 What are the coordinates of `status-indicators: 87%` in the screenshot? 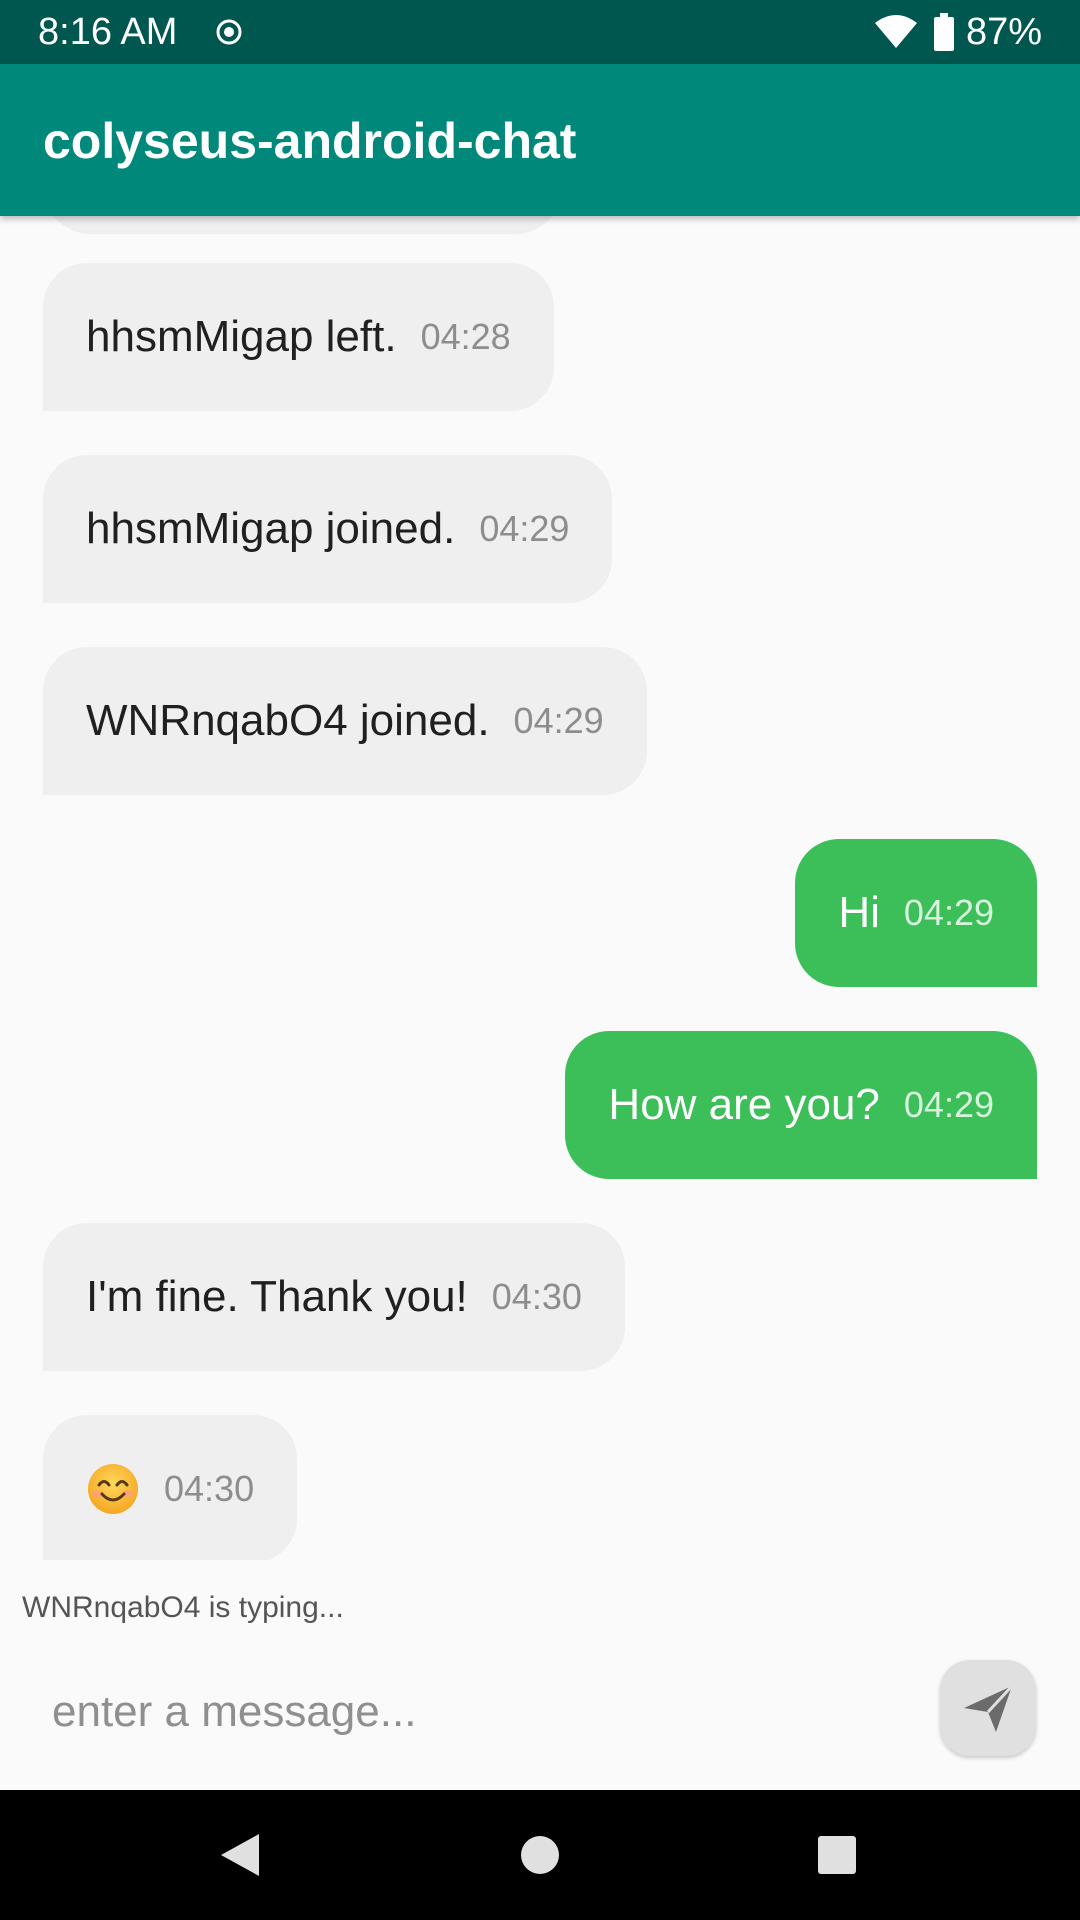 It's located at (958, 32).